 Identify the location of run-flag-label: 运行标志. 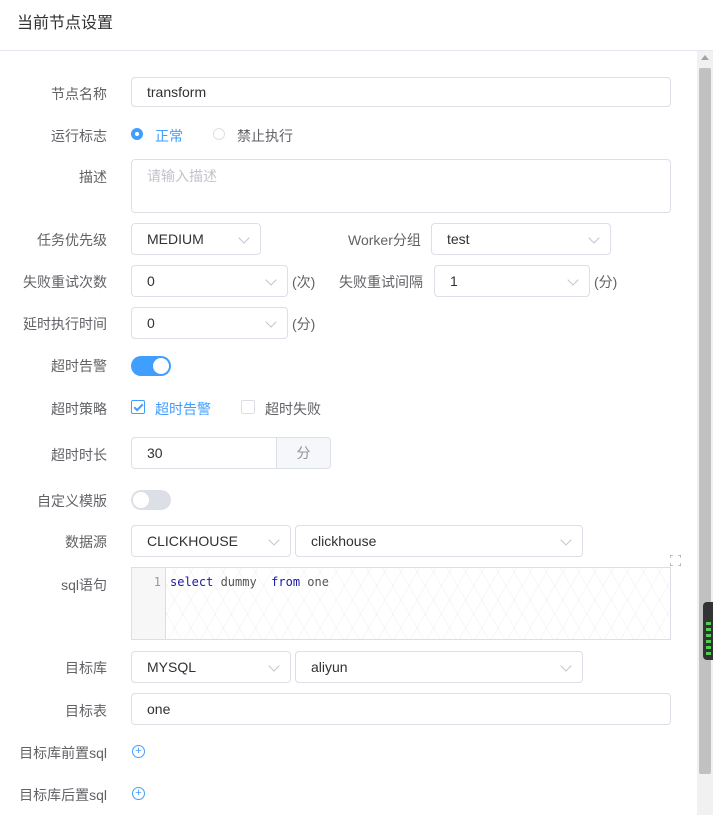
(79, 136).